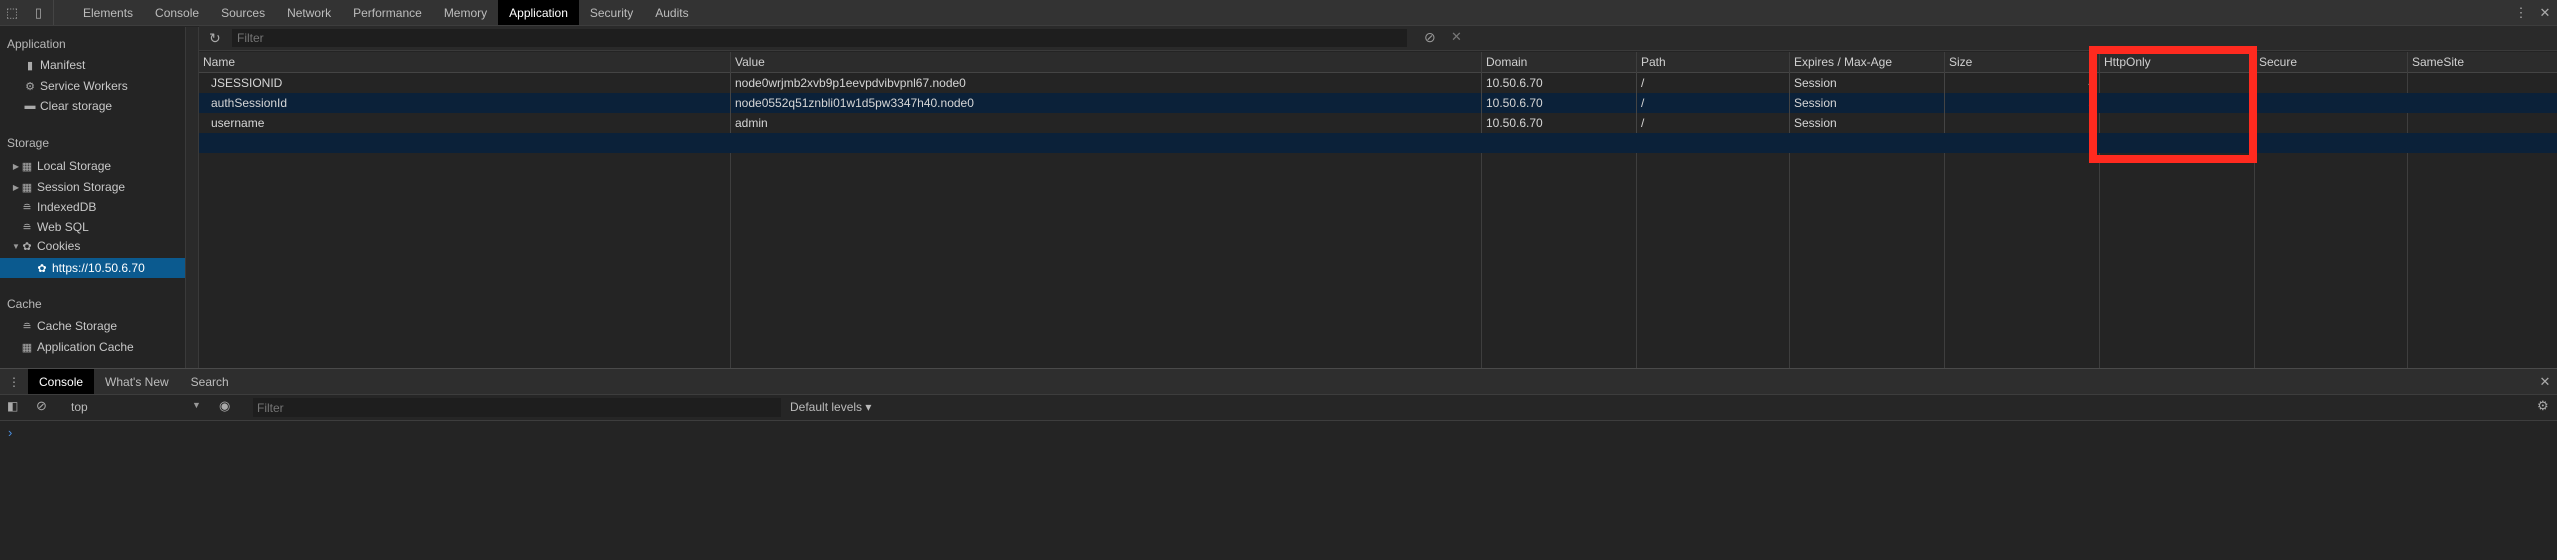 Image resolution: width=2557 pixels, height=560 pixels. What do you see at coordinates (1278, 381) in the screenshot?
I see `drawer-tab-bar: ⋮ Console What's New Search ✕` at bounding box center [1278, 381].